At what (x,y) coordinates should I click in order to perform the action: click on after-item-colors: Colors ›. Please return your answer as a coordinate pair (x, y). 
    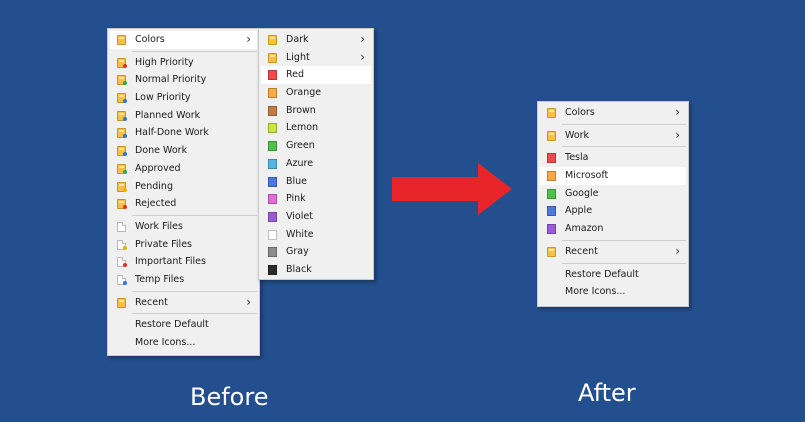
    Looking at the image, I should click on (613, 113).